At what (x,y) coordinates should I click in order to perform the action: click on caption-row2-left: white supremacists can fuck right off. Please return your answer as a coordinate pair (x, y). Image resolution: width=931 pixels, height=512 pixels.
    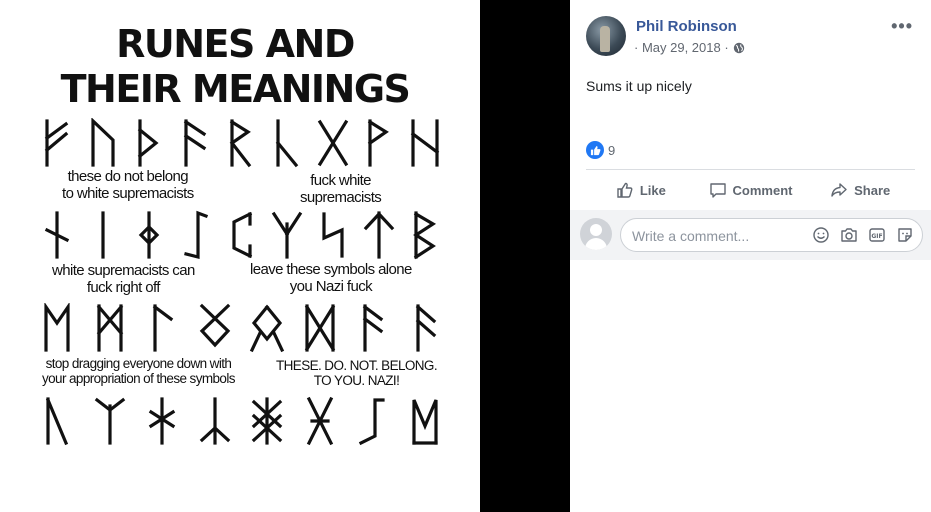
    Looking at the image, I should click on (123, 279).